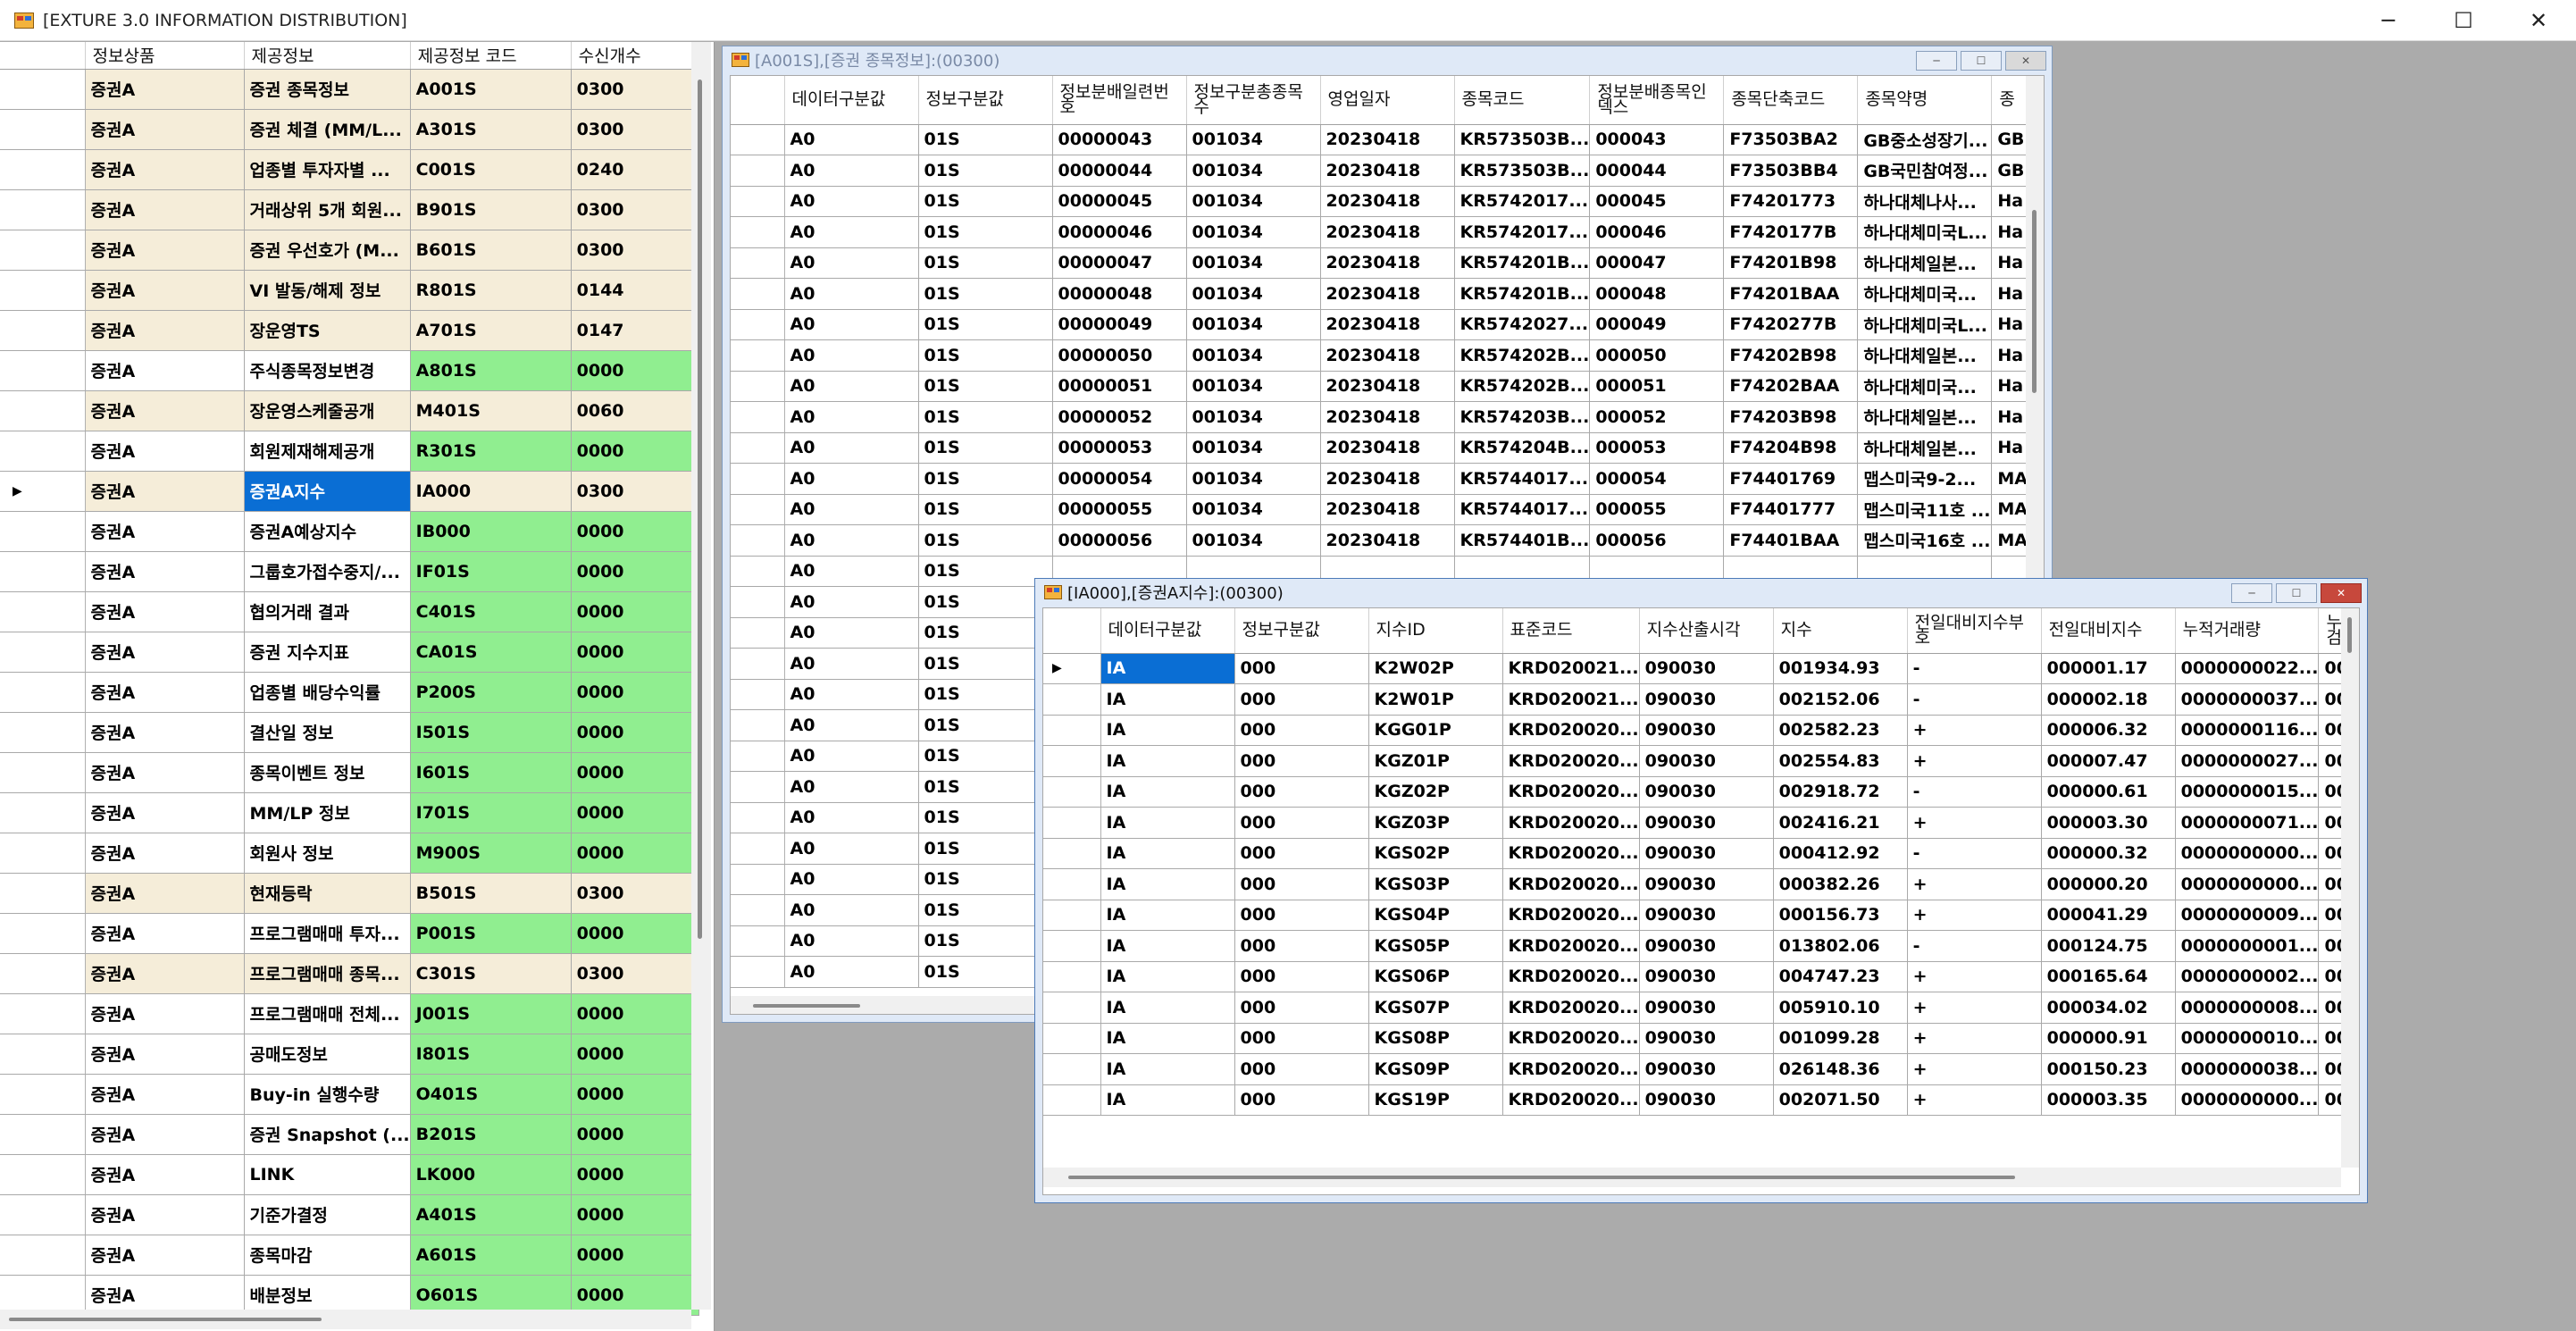  What do you see at coordinates (1692, 1177) in the screenshot?
I see `ia000-horizontal-scrollbar` at bounding box center [1692, 1177].